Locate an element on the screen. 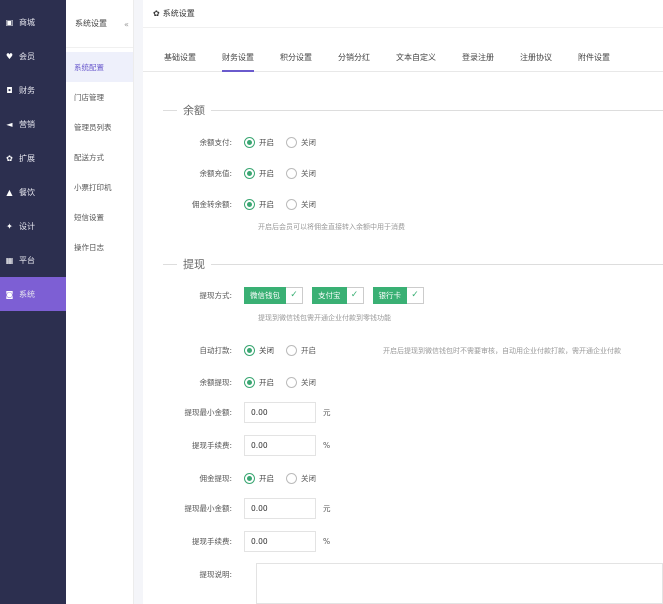  food-icon: ▲ is located at coordinates (9, 192).